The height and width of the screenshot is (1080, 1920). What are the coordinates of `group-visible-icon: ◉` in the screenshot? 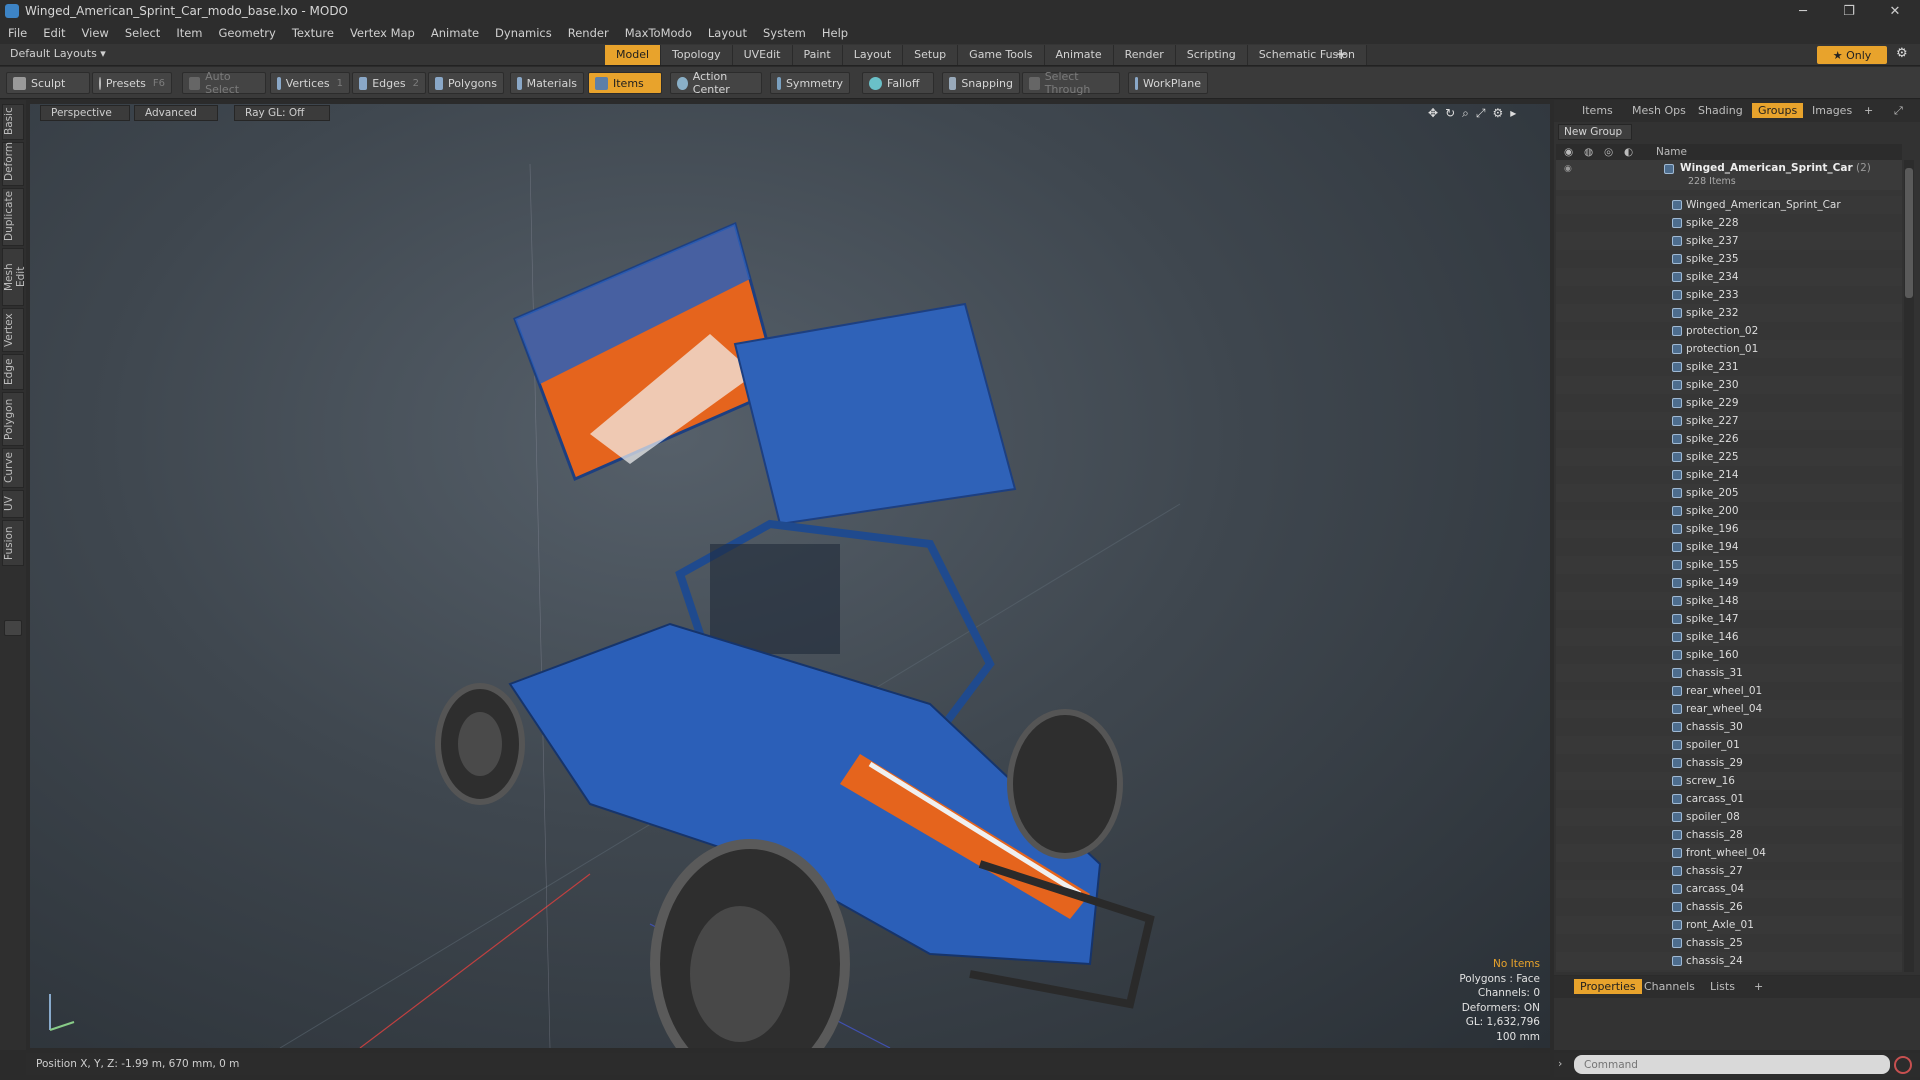 It's located at (1568, 169).